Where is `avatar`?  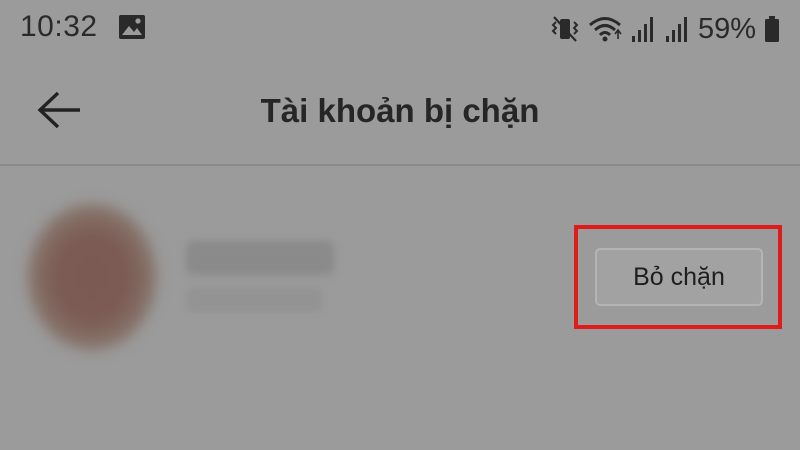 avatar is located at coordinates (92, 277).